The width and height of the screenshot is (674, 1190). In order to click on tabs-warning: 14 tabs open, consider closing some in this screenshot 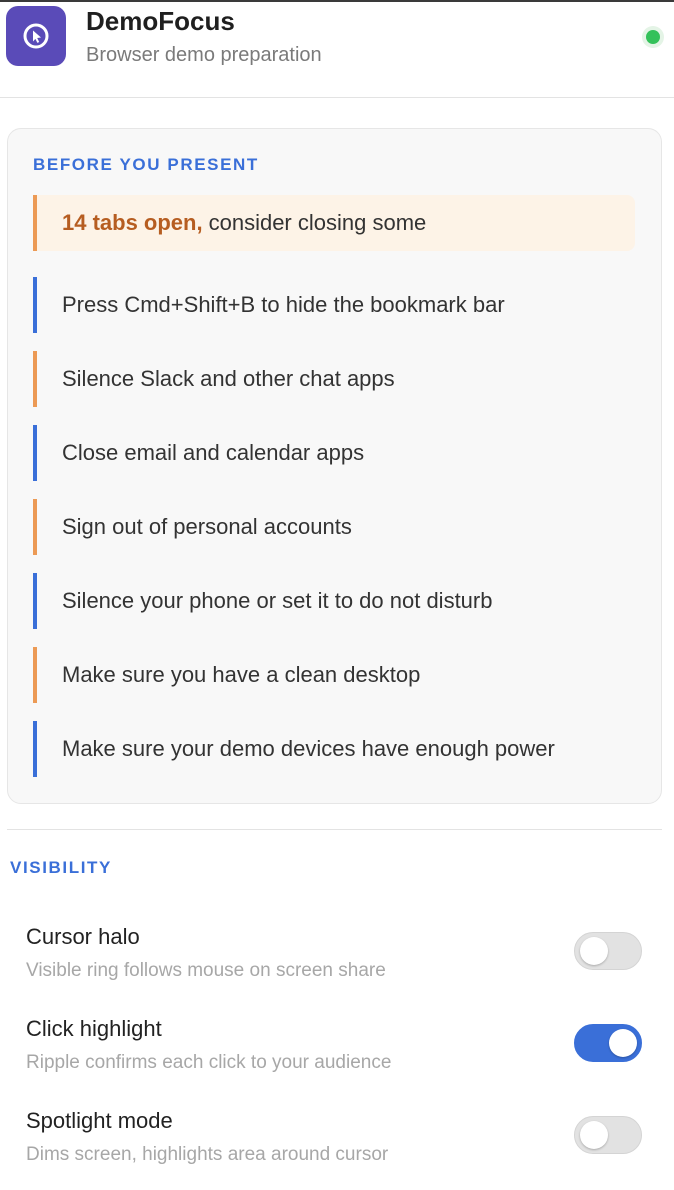, I will do `click(334, 223)`.